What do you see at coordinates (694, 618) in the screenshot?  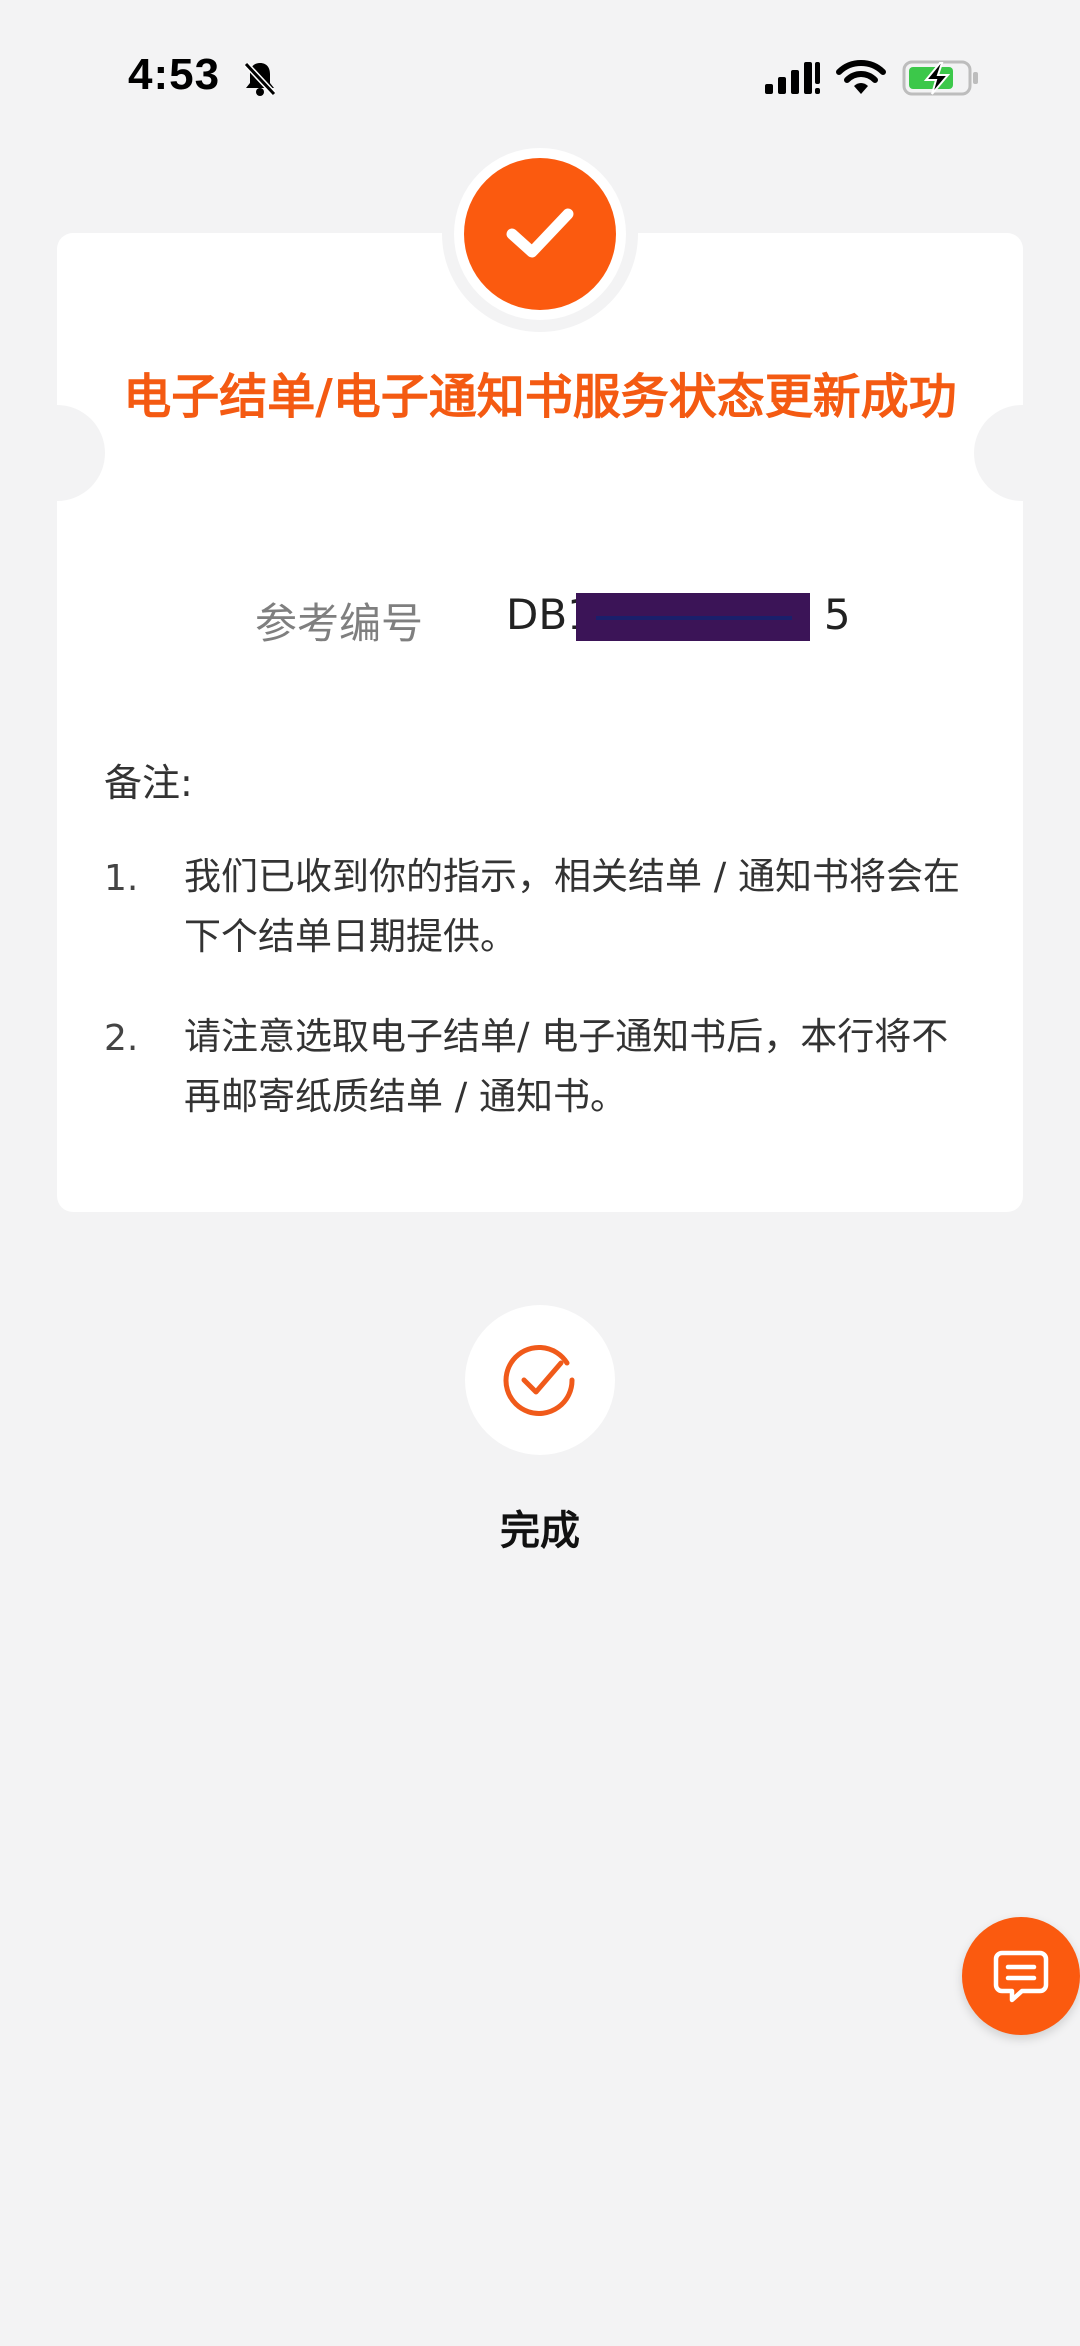 I see `redaction-line` at bounding box center [694, 618].